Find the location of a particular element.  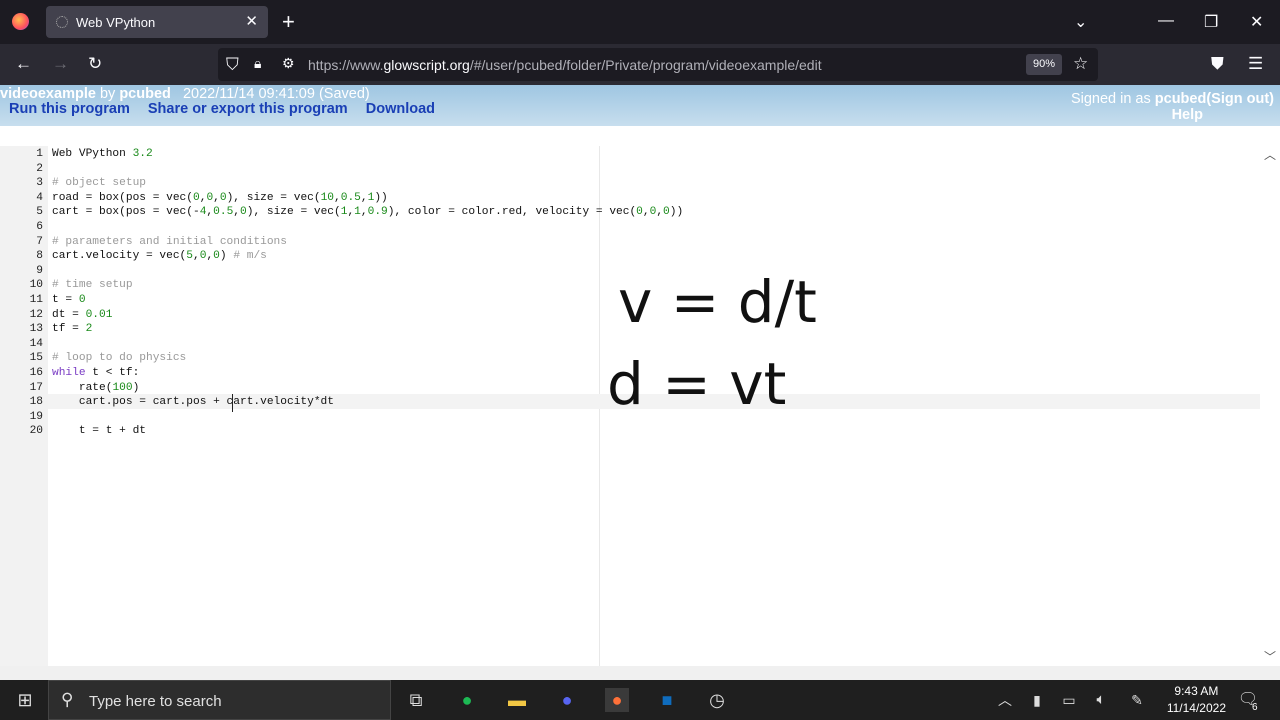

windows-start-icon: ⊞ is located at coordinates (25, 700).